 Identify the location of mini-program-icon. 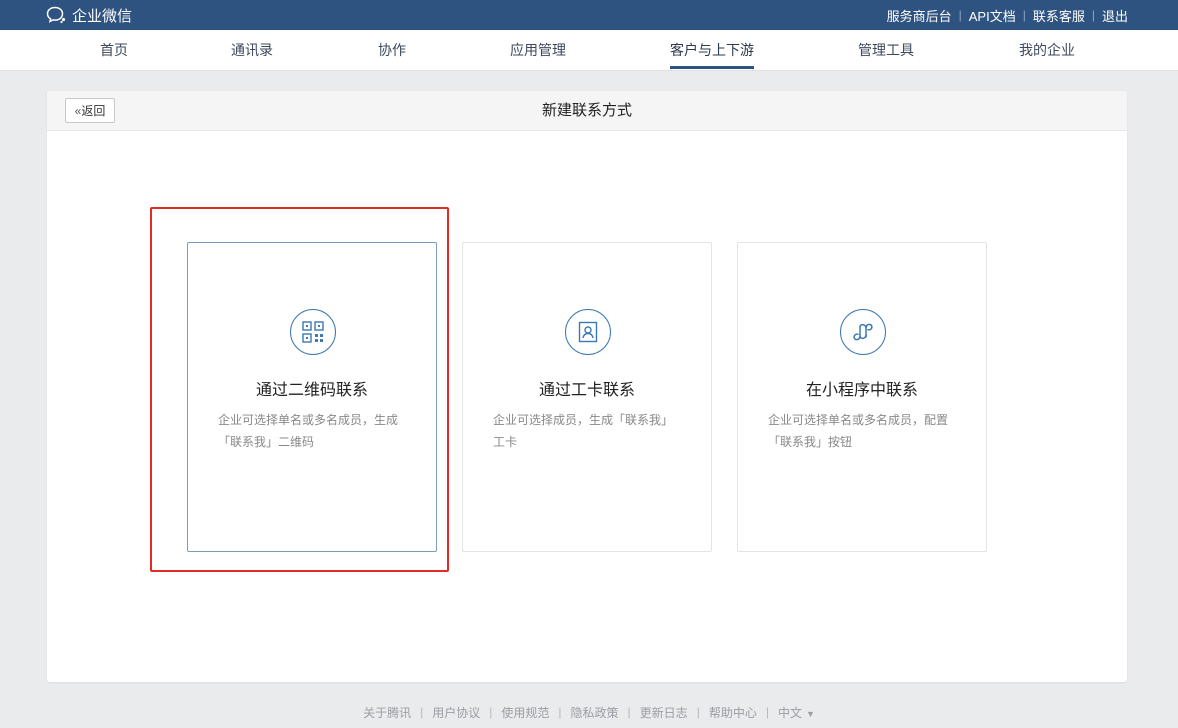
(863, 332).